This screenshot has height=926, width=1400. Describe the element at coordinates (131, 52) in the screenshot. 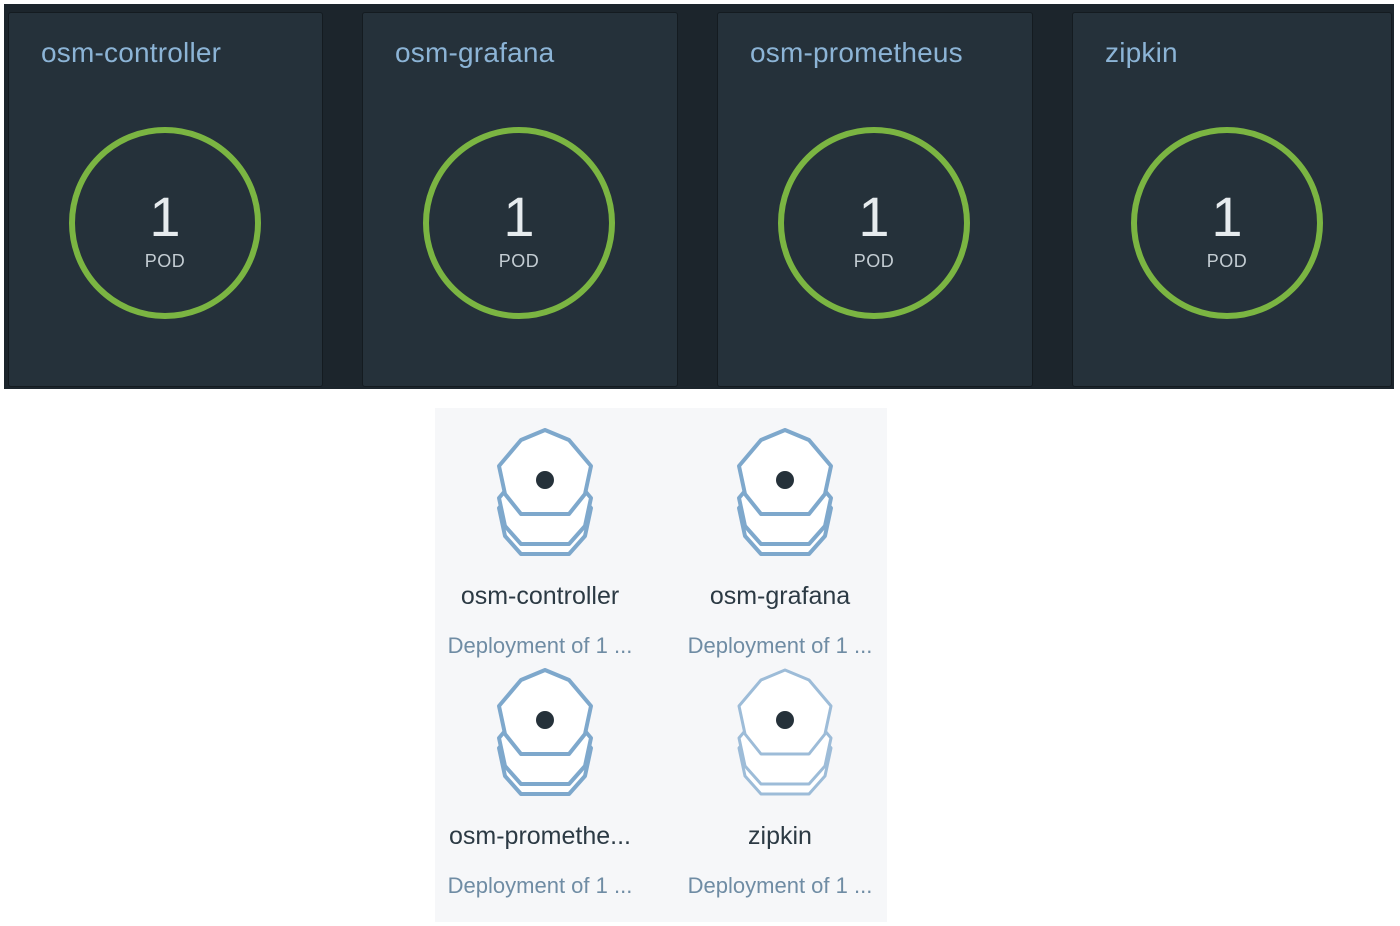

I see `card-title: osm-controller` at that location.